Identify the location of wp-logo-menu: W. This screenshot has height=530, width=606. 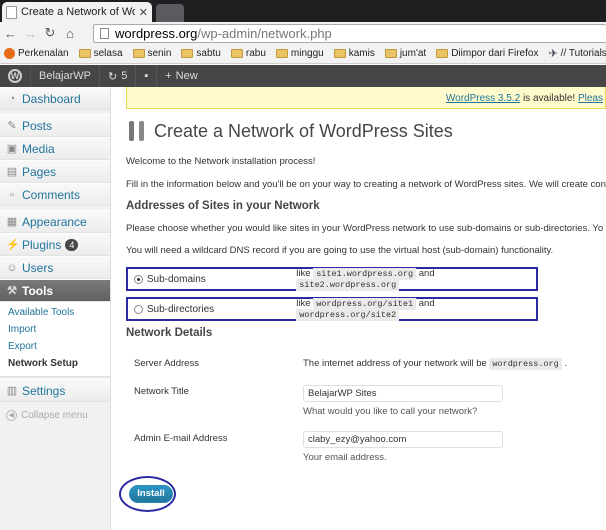
(15, 76).